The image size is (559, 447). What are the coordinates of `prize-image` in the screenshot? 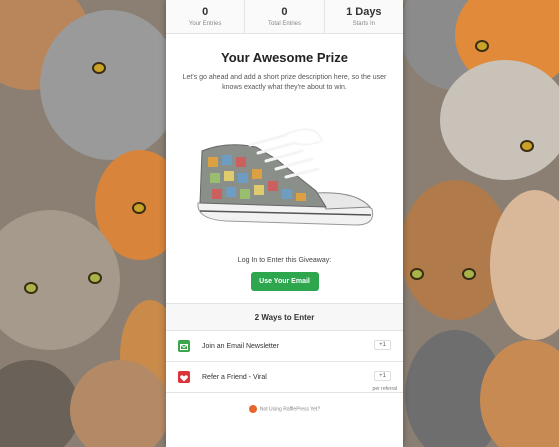 It's located at (284, 176).